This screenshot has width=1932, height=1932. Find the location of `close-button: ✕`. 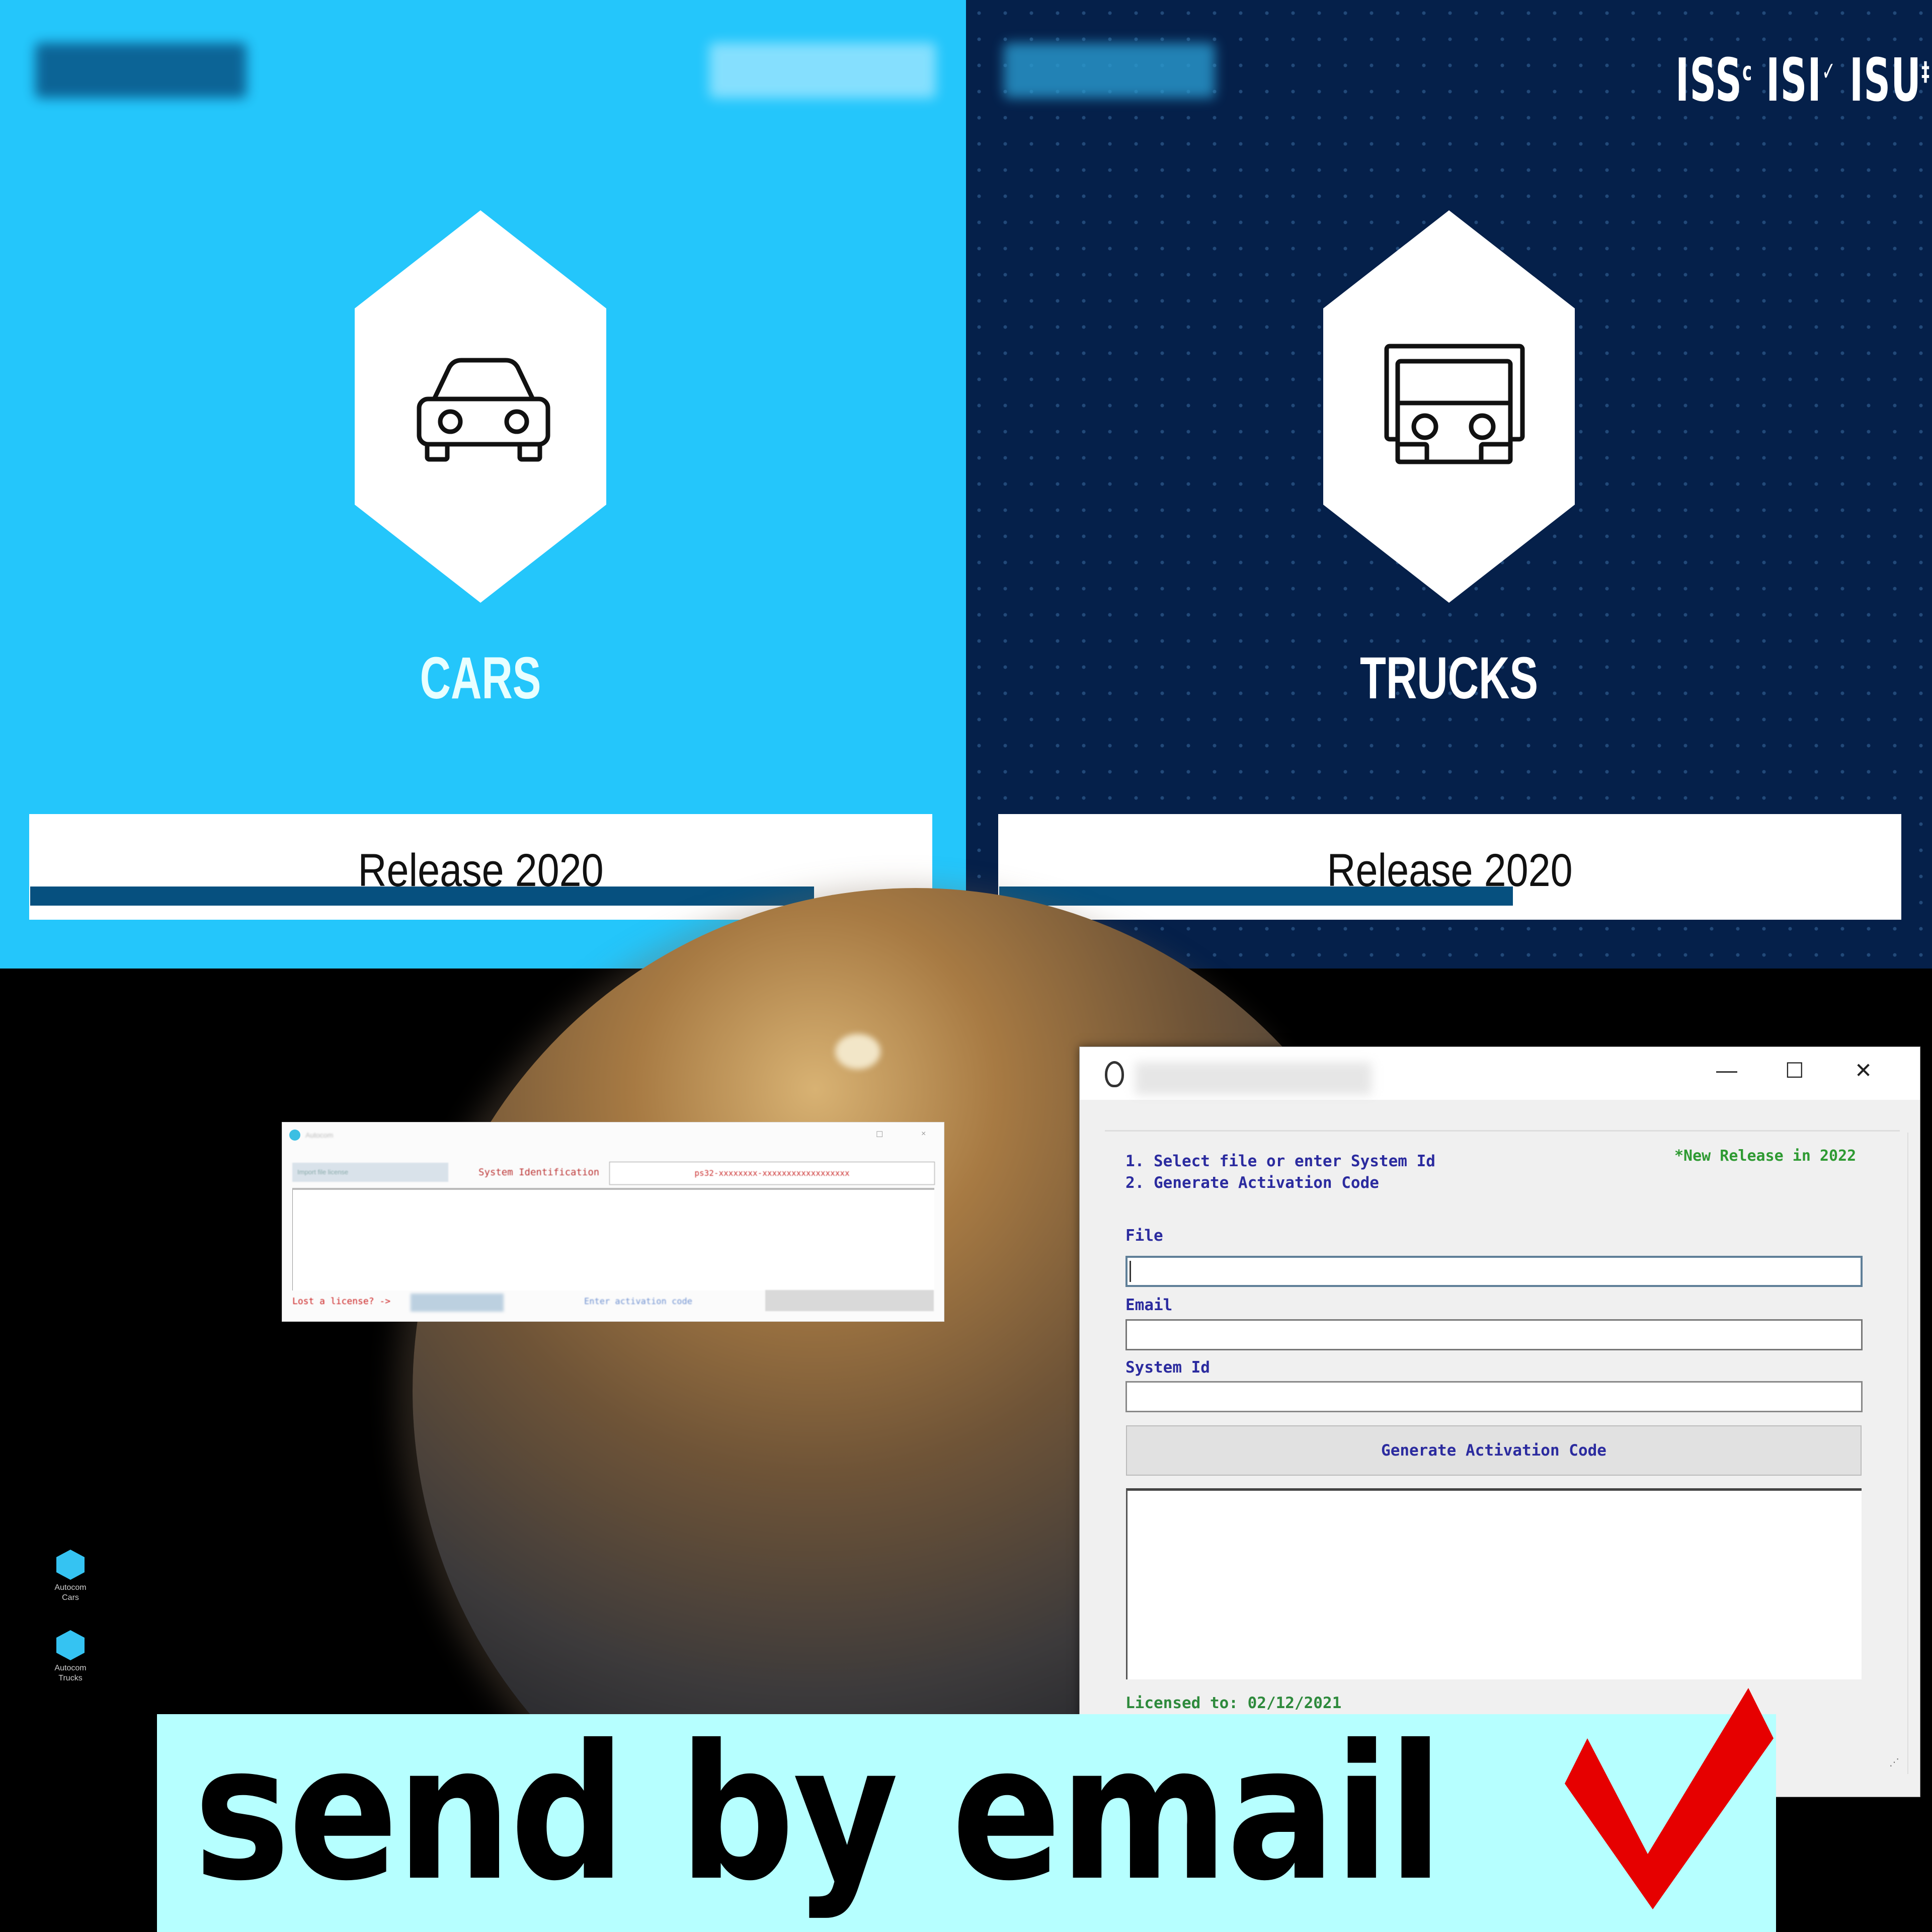

close-button: ✕ is located at coordinates (1864, 1071).